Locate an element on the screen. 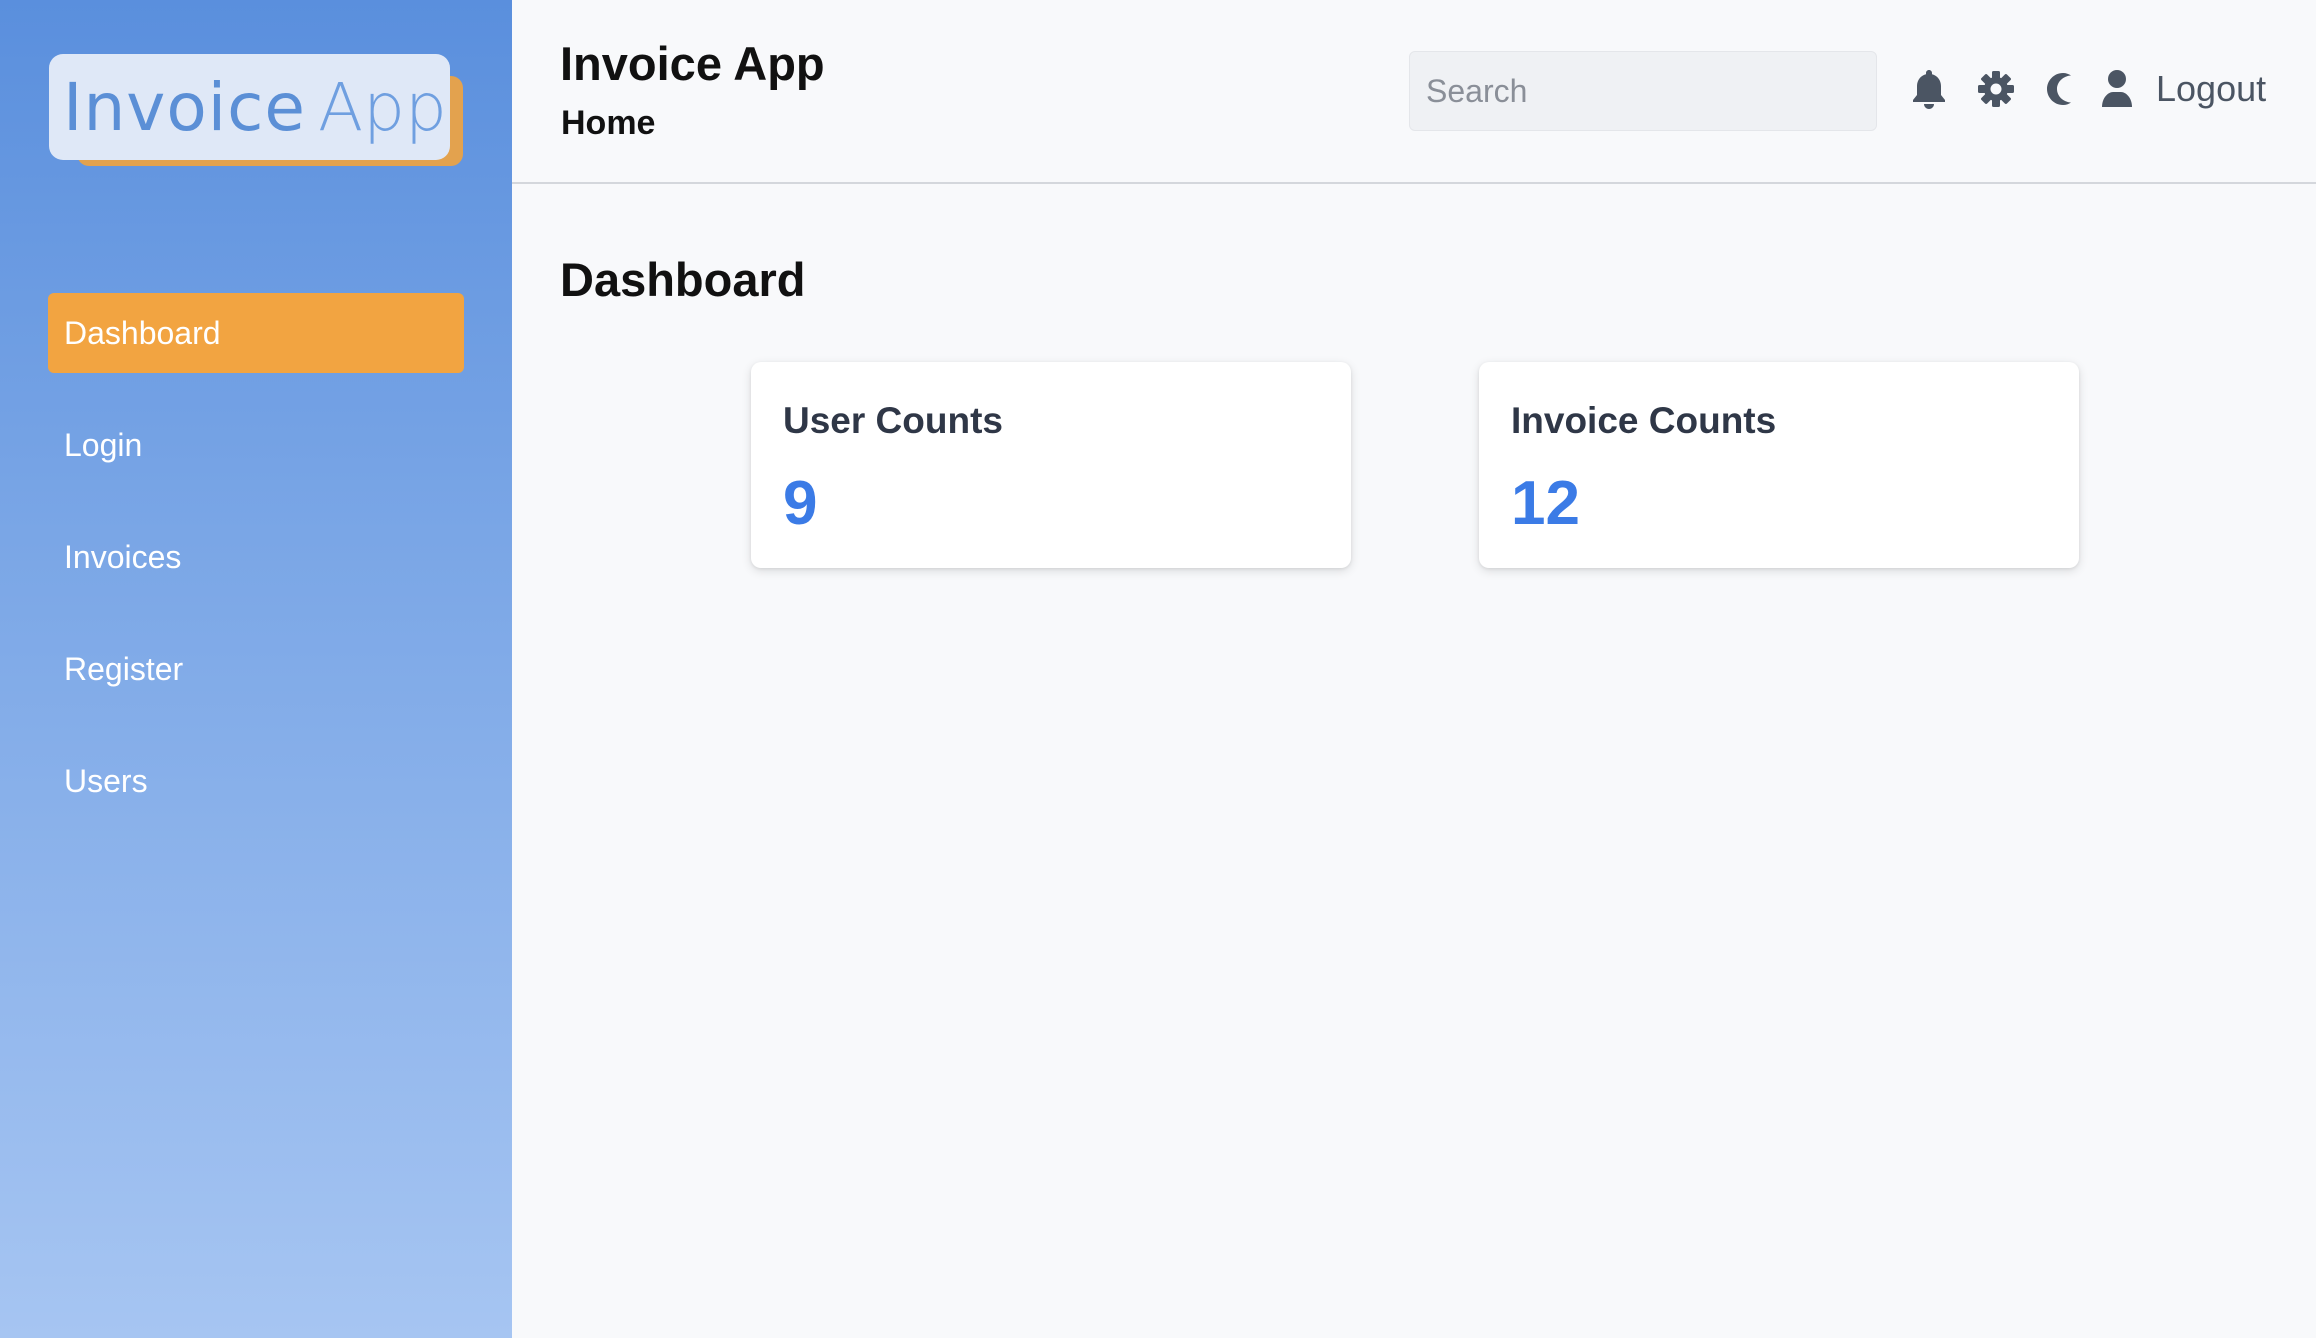 The height and width of the screenshot is (1338, 2316). logo-word-invoice: Invoice is located at coordinates (184, 107).